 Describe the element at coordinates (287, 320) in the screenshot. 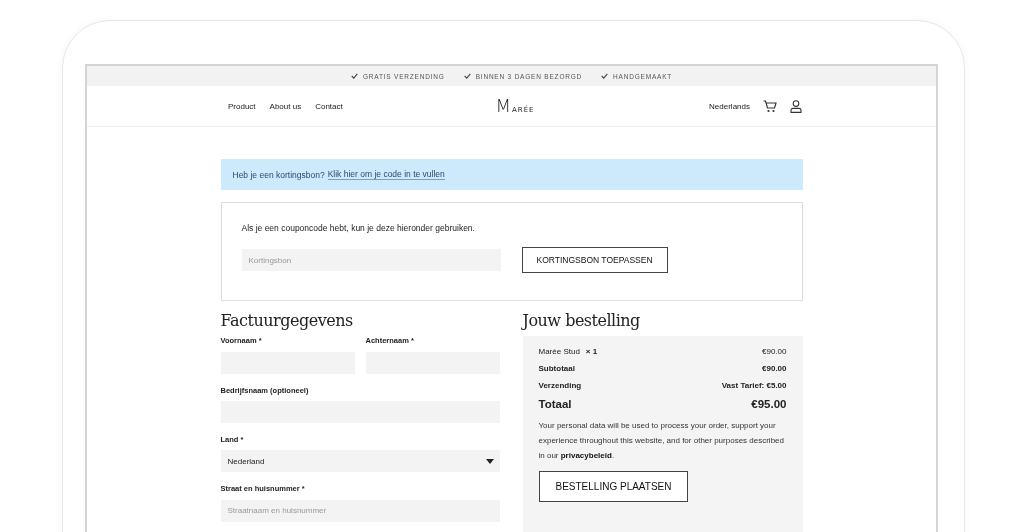

I see `section-heading: Factuurgegevens` at that location.